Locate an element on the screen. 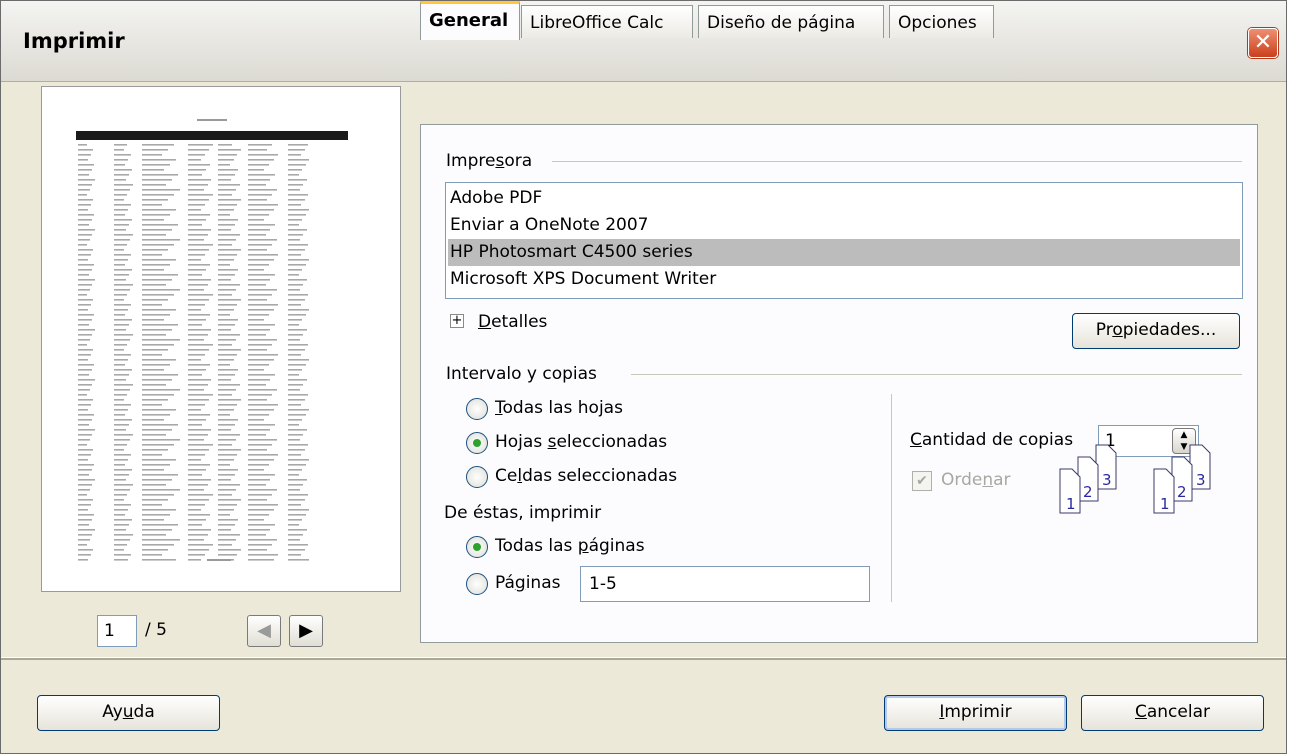 This screenshot has width=1289, height=756. print-button: Imprimir is located at coordinates (975, 713).